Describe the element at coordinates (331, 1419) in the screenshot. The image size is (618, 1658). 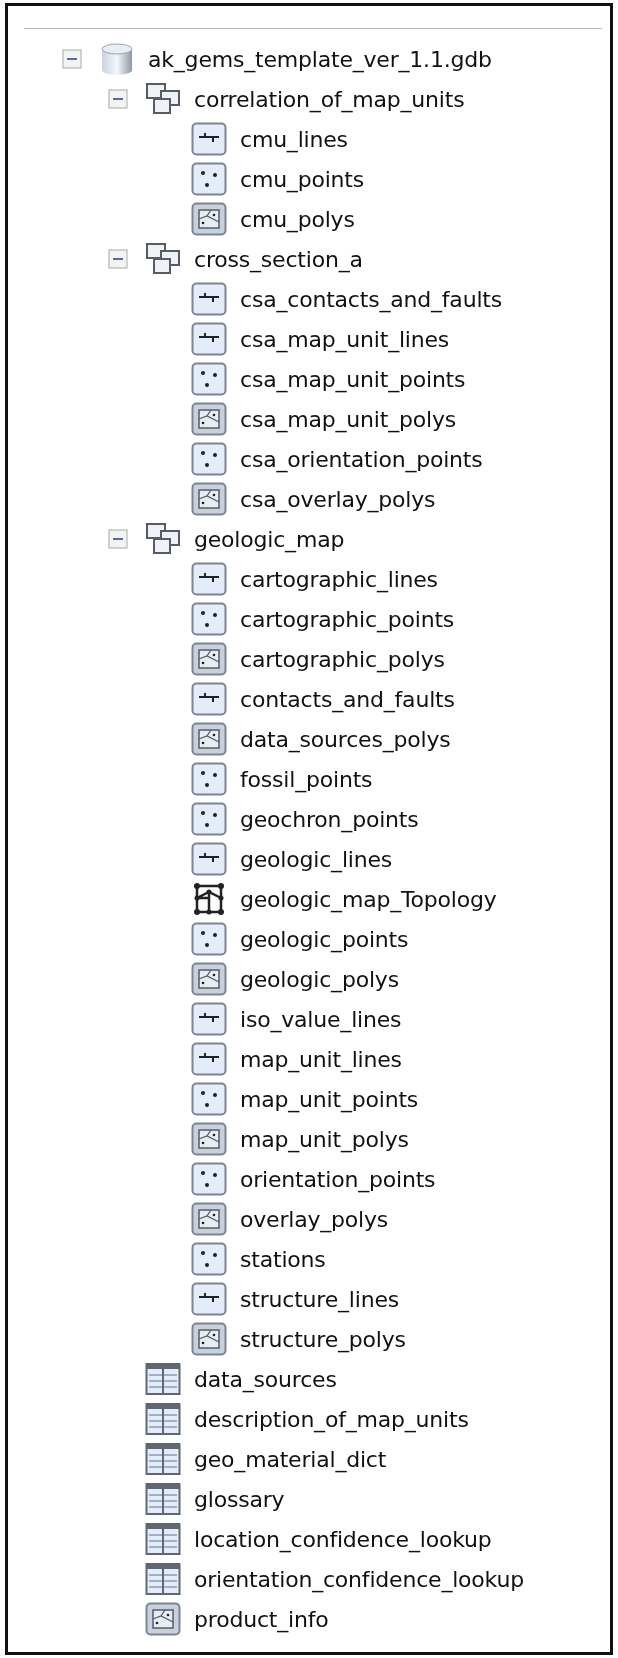
I see `tree-item-label: description_of_map_units` at that location.